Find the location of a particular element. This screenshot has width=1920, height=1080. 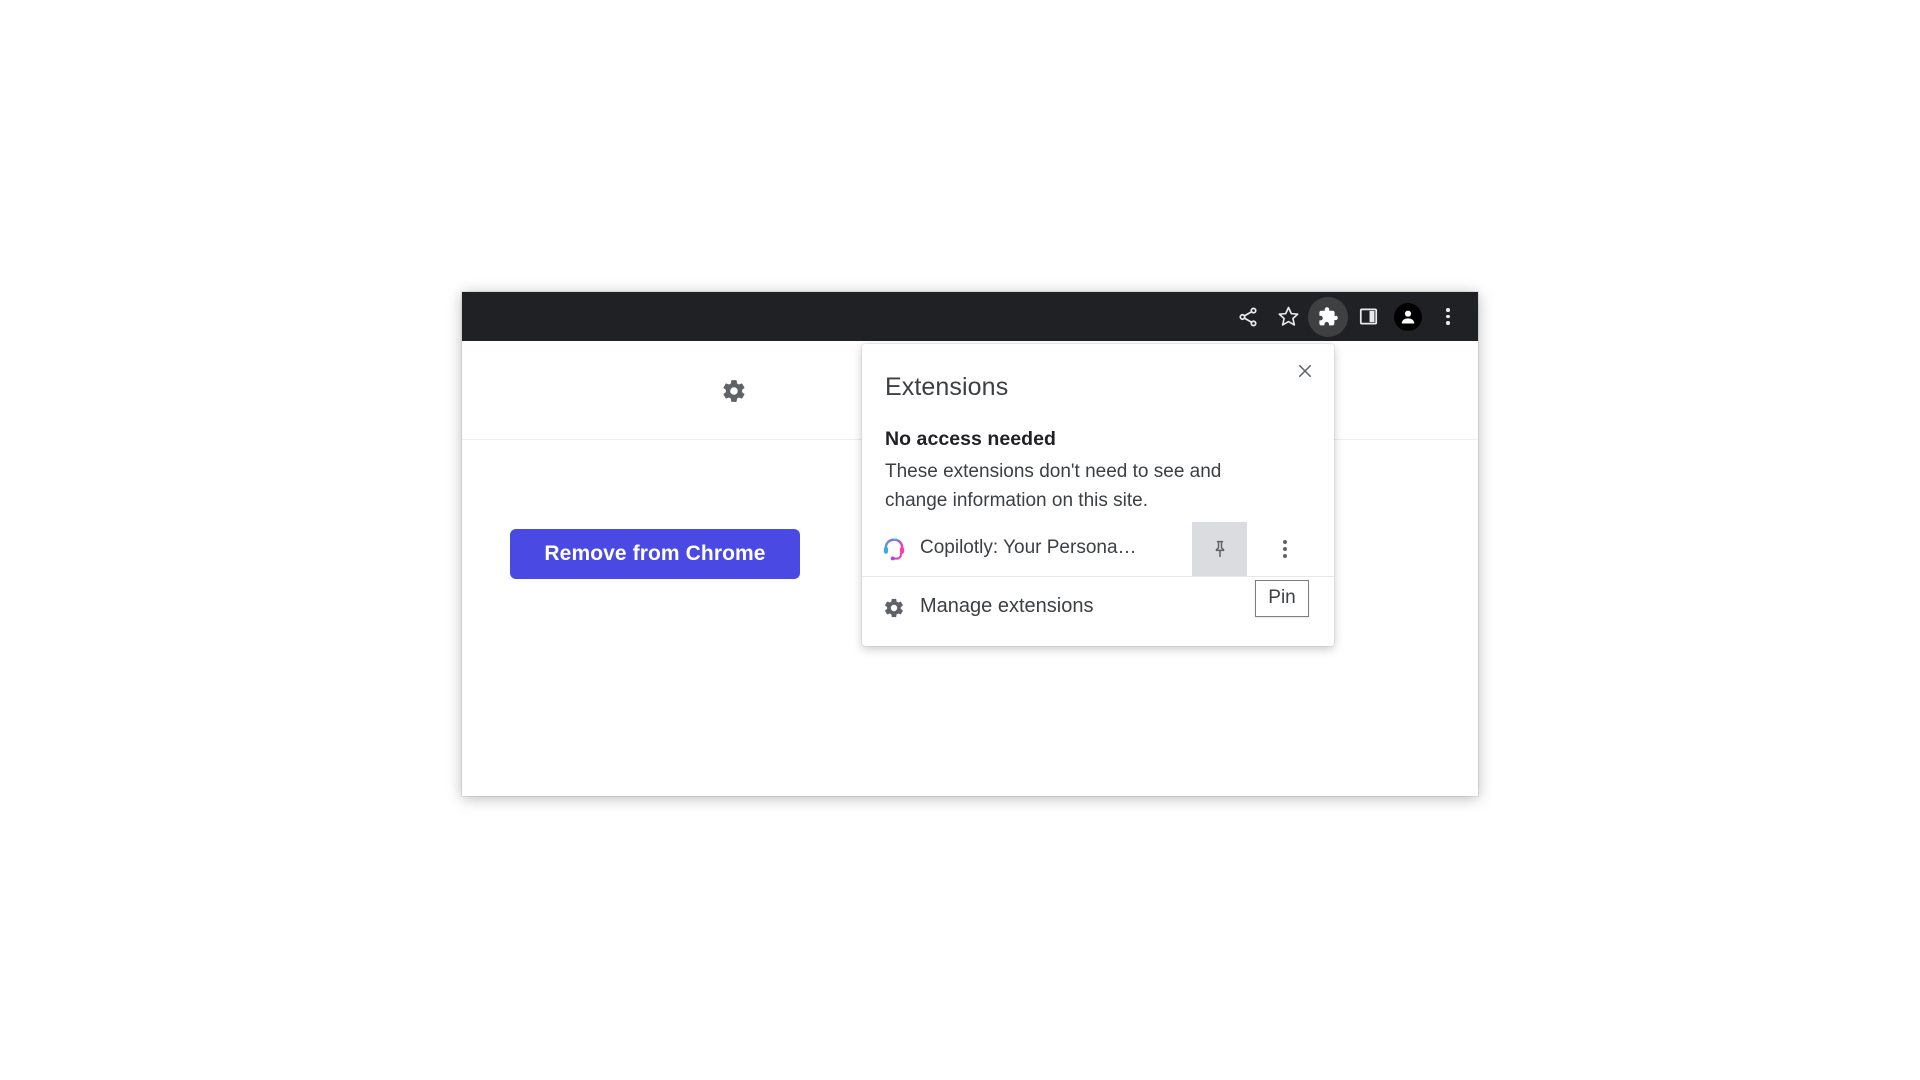

popup-title: Extensions is located at coordinates (947, 387).